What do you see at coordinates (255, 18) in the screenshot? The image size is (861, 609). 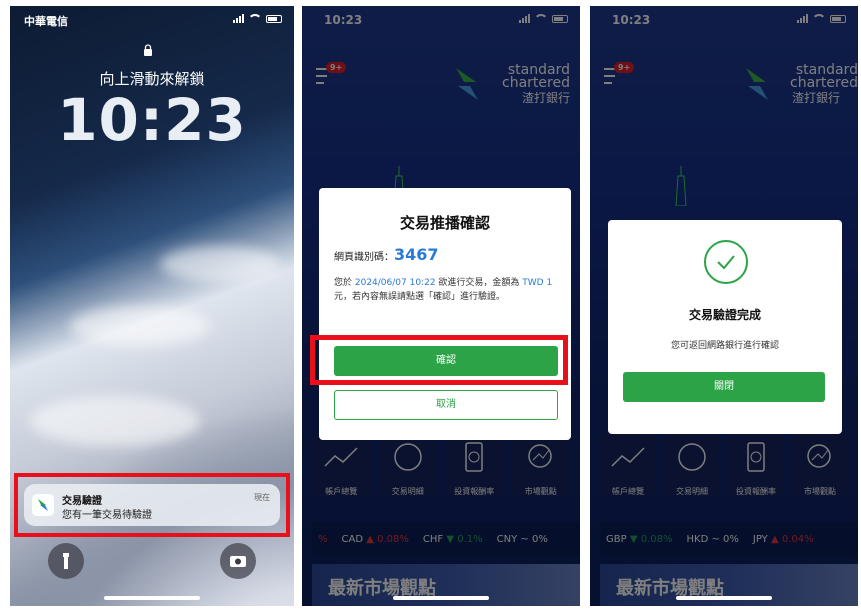 I see `wifi-icon` at bounding box center [255, 18].